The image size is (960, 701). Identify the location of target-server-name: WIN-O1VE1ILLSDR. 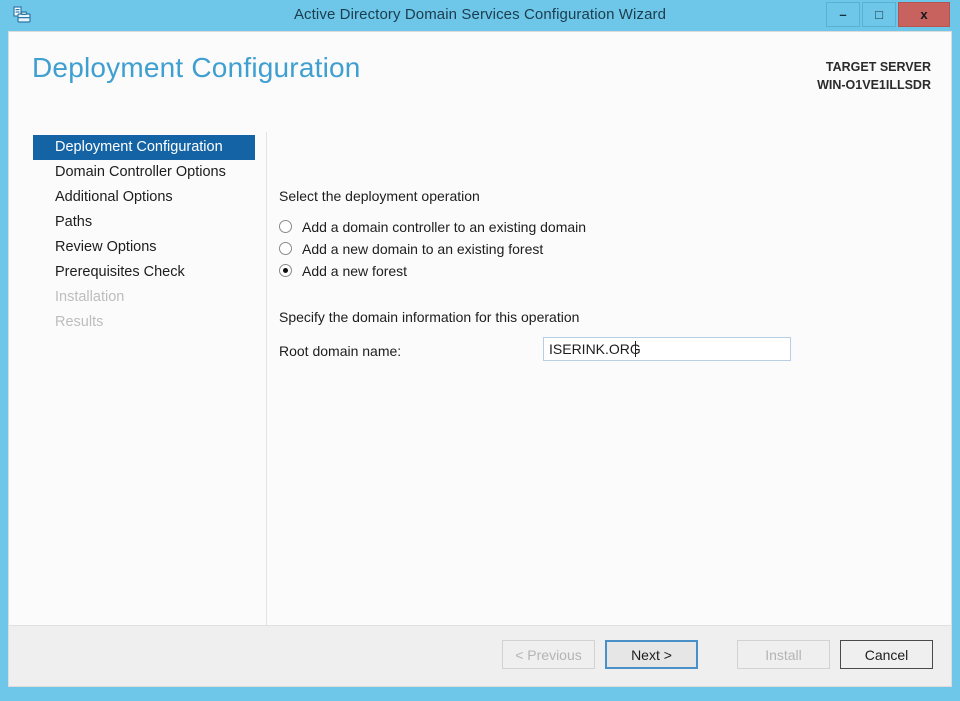
(874, 85).